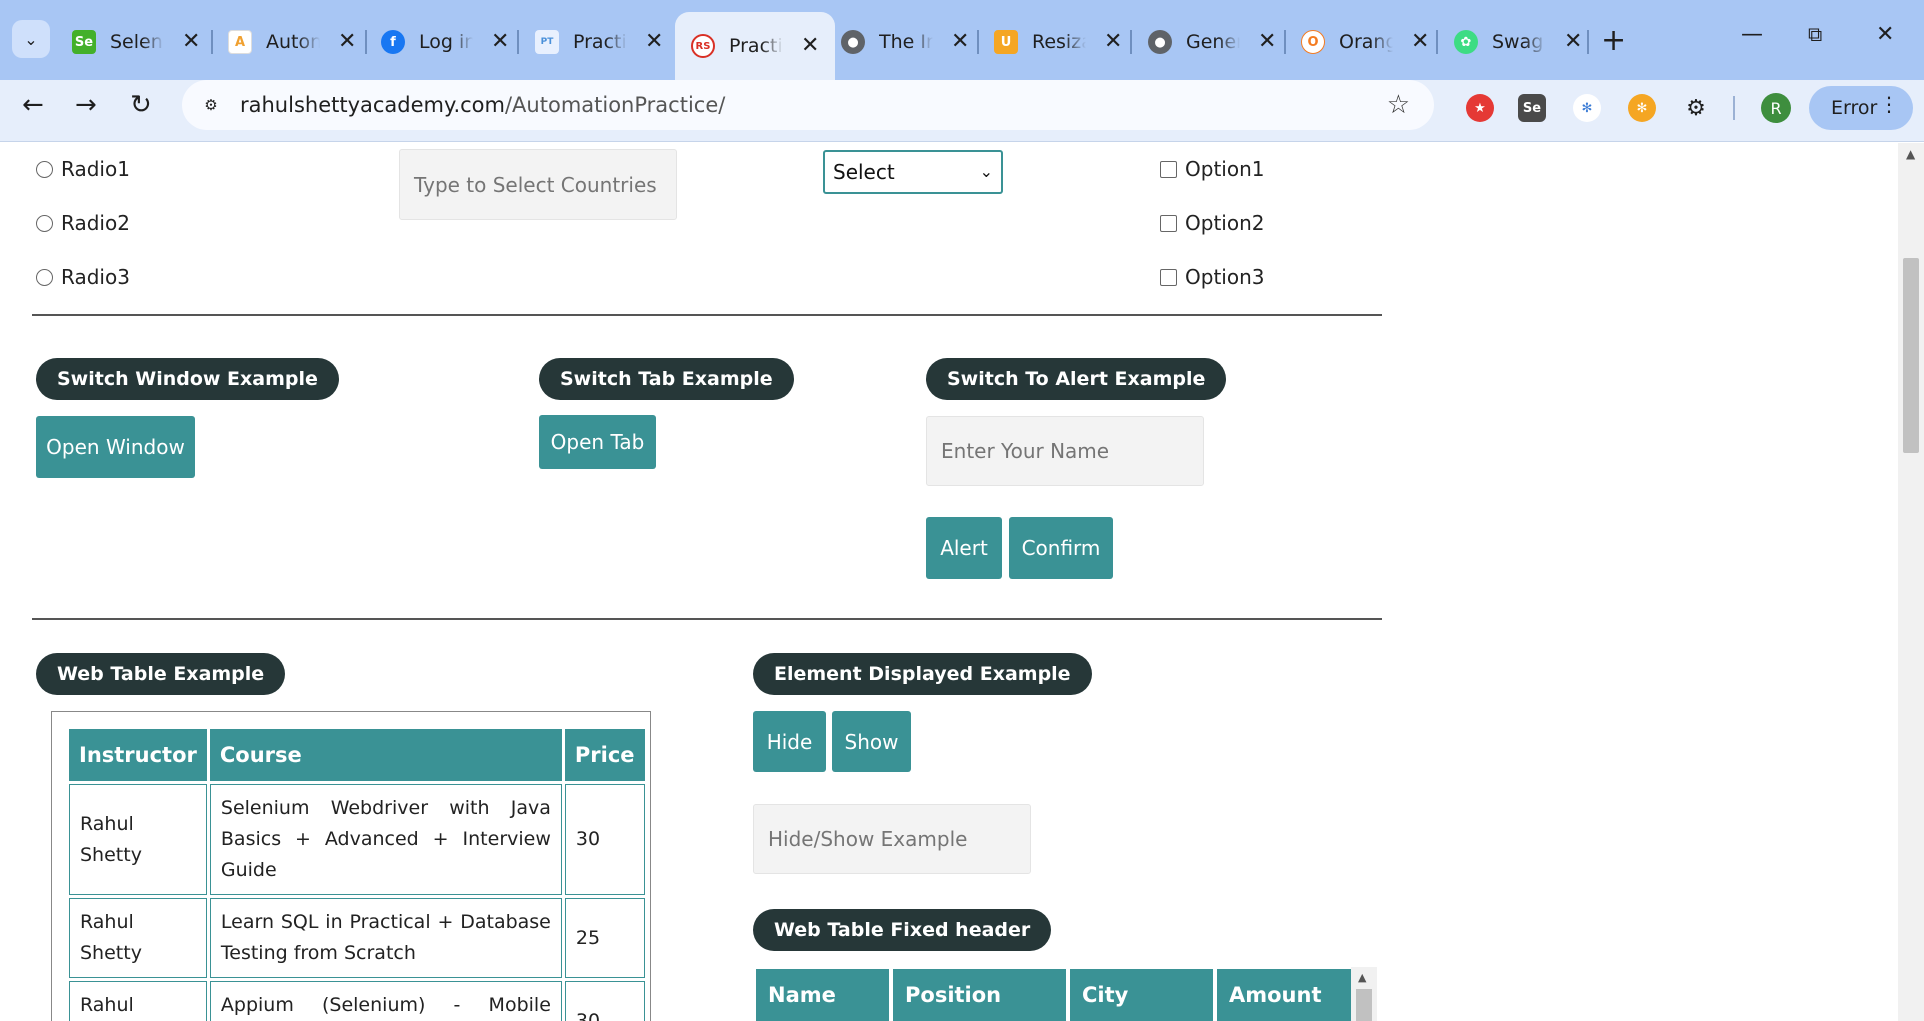  I want to click on fixed-header-table: Name Position City Amount, so click(1065, 994).